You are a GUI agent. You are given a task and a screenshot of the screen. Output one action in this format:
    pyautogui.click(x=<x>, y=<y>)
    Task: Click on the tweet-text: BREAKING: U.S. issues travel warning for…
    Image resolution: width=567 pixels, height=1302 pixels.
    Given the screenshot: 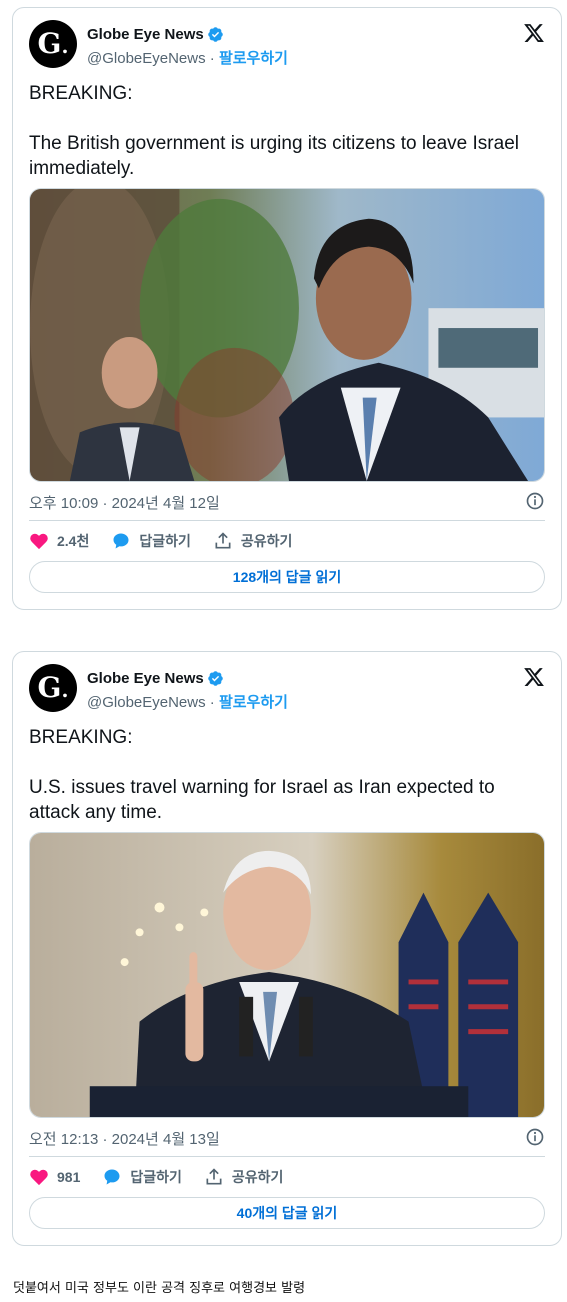 What is the action you would take?
    pyautogui.click(x=262, y=775)
    